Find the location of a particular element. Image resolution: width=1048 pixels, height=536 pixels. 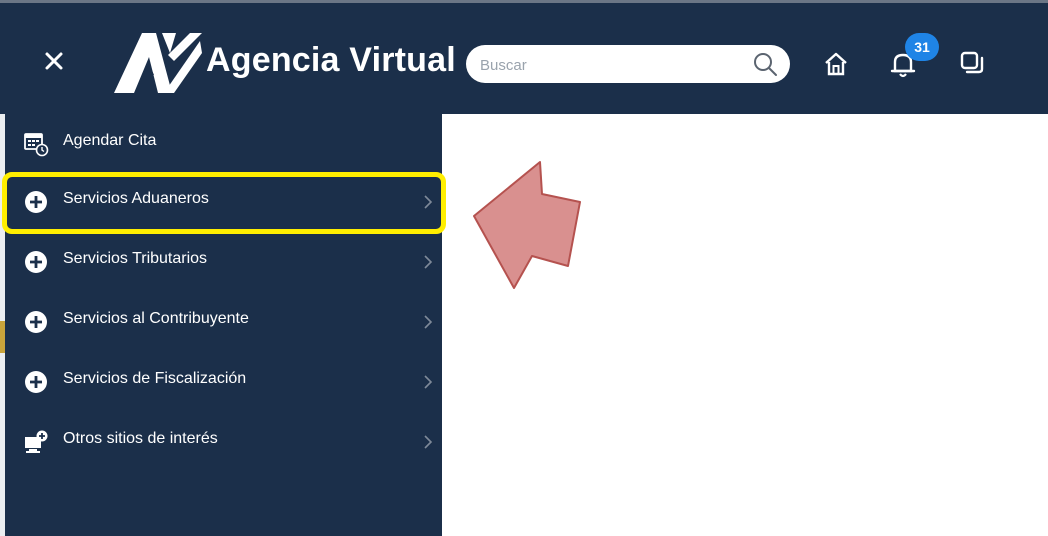

home-icon is located at coordinates (836, 64).